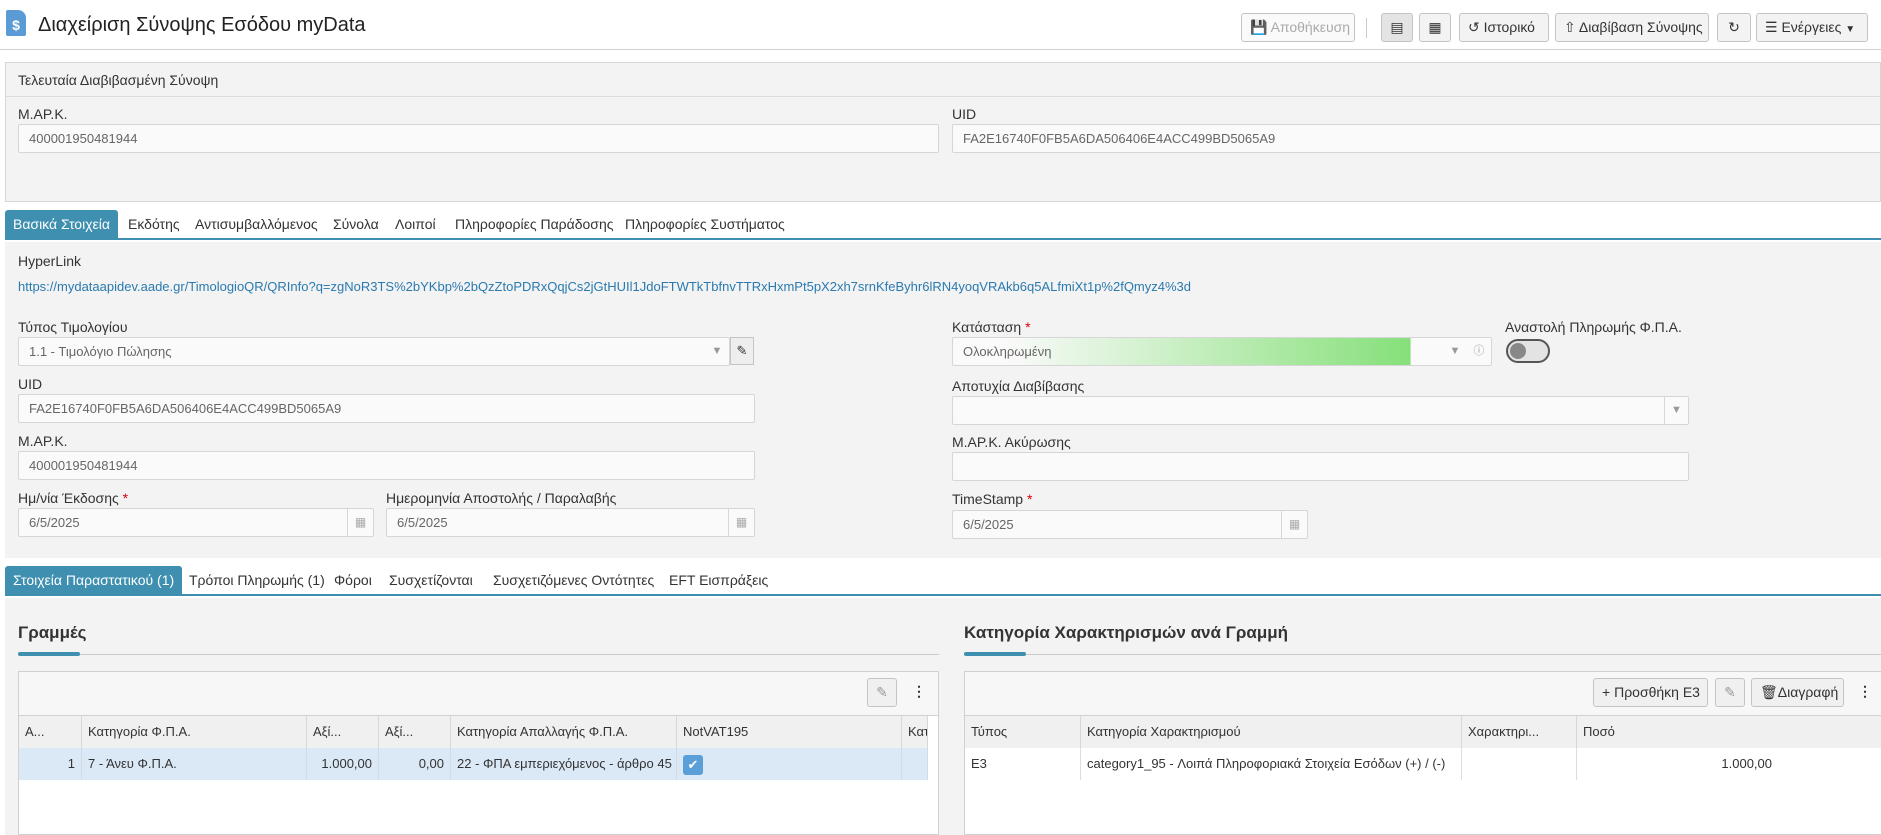 The image size is (1881, 835). I want to click on tab-delivery: Πληροφορίες Παράδοσης, so click(534, 224).